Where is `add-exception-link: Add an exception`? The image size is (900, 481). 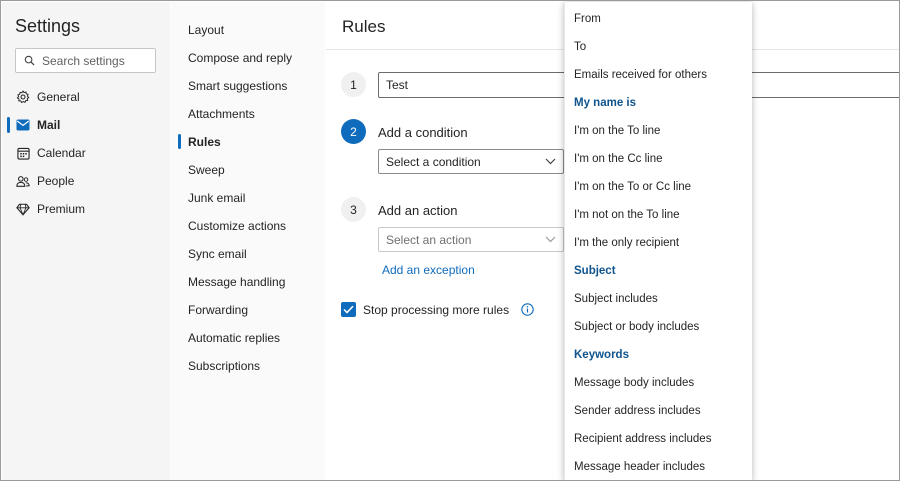 add-exception-link: Add an exception is located at coordinates (428, 270).